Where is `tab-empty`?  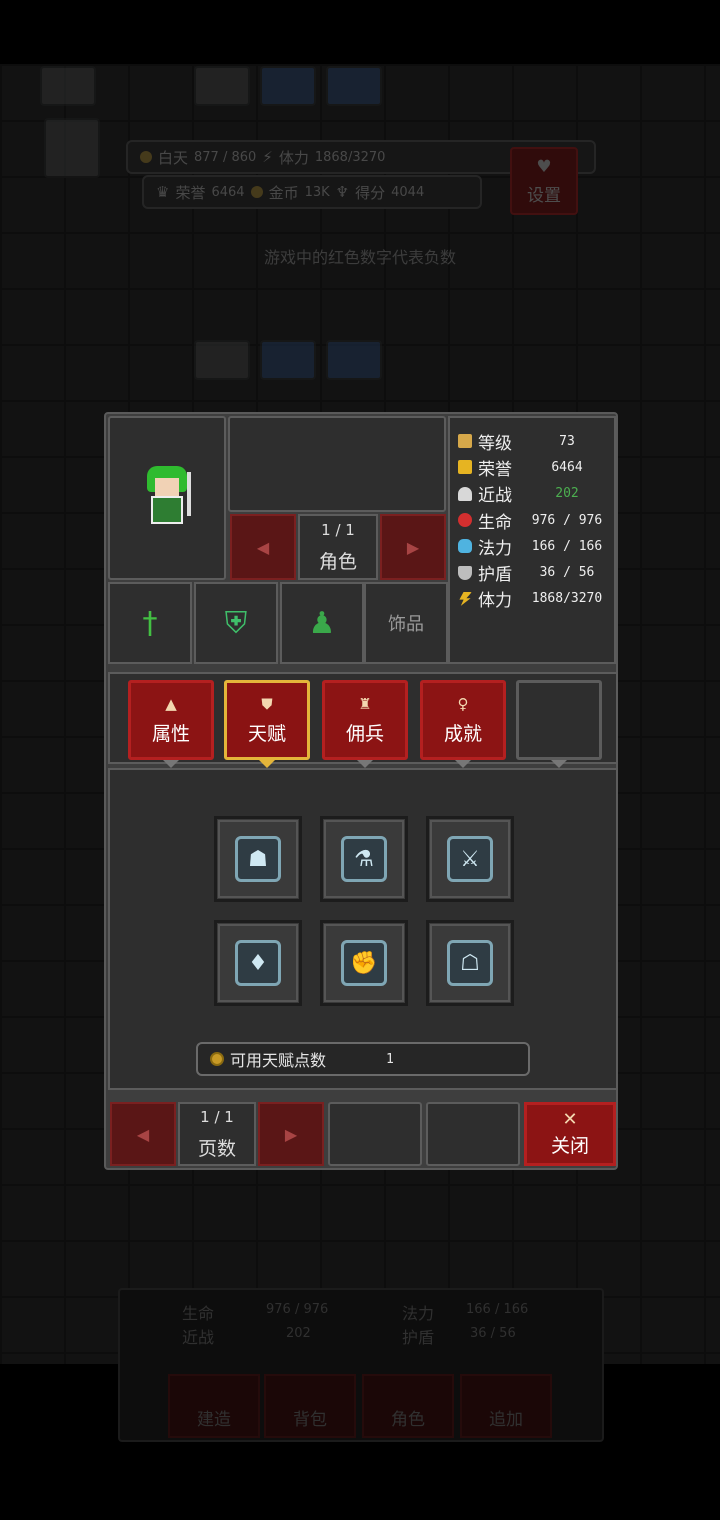
tab-empty is located at coordinates (559, 724).